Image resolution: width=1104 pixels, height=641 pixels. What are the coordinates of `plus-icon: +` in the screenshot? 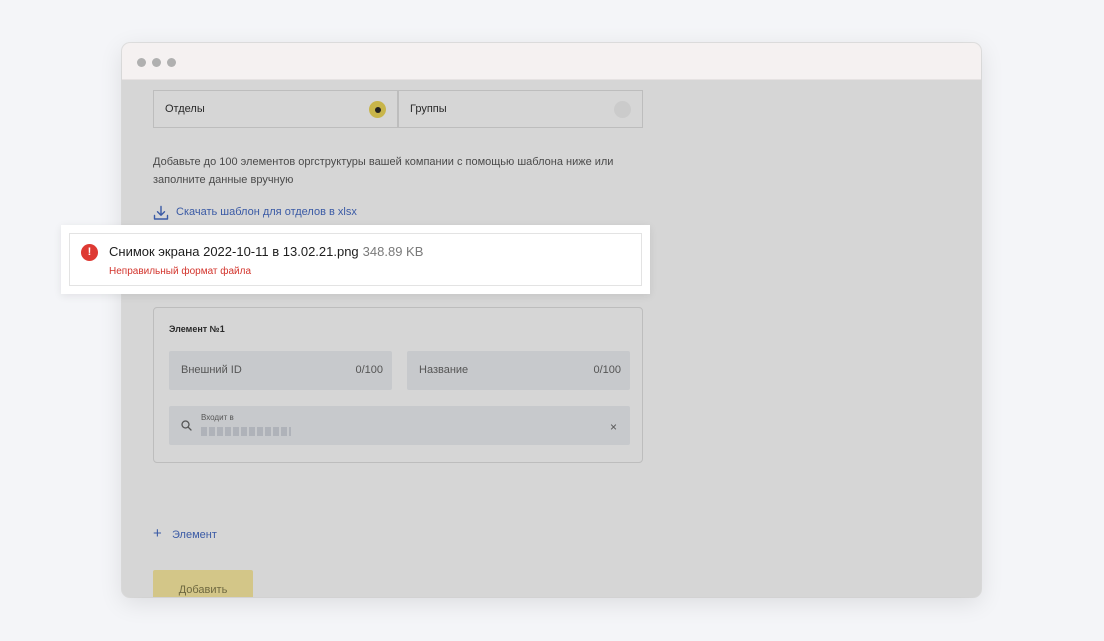 It's located at (157, 533).